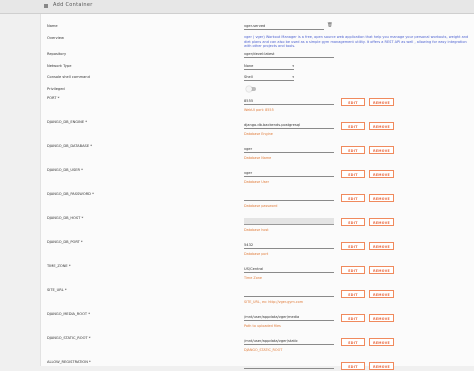  Describe the element at coordinates (256, 230) in the screenshot. I see `variable-help: Database host` at that location.